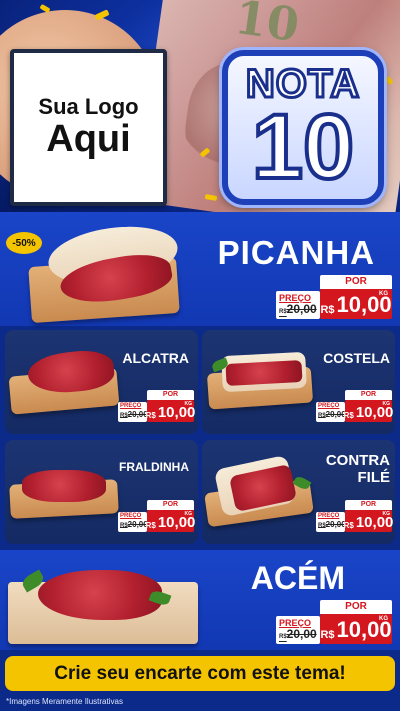 The width and height of the screenshot is (400, 711). Describe the element at coordinates (200, 673) in the screenshot. I see `cta-banner: Crie seu encarte com este tema!` at that location.